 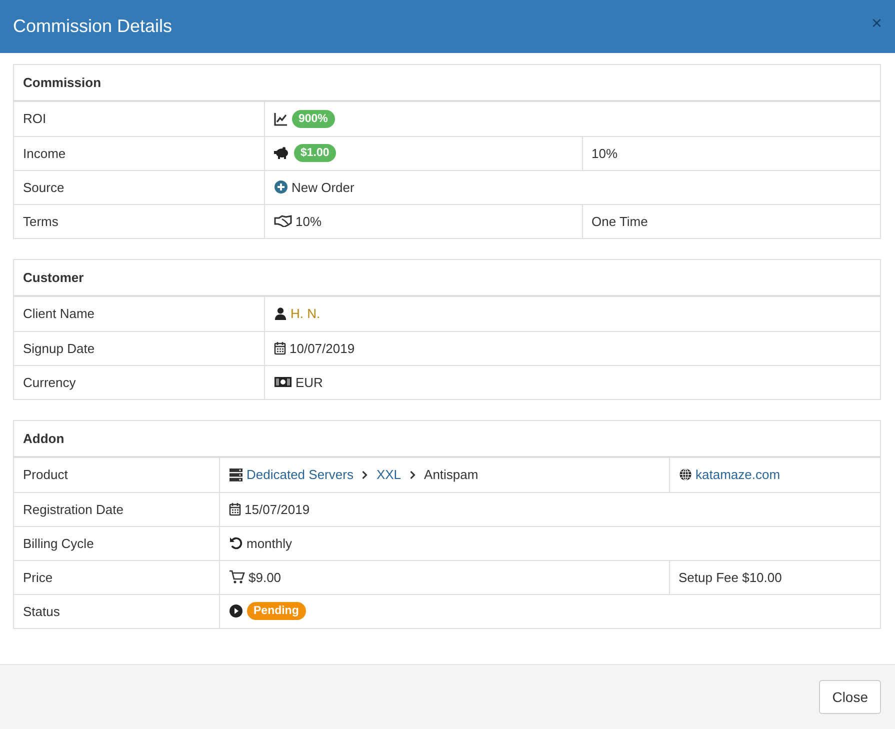 What do you see at coordinates (280, 313) in the screenshot?
I see `user-icon` at bounding box center [280, 313].